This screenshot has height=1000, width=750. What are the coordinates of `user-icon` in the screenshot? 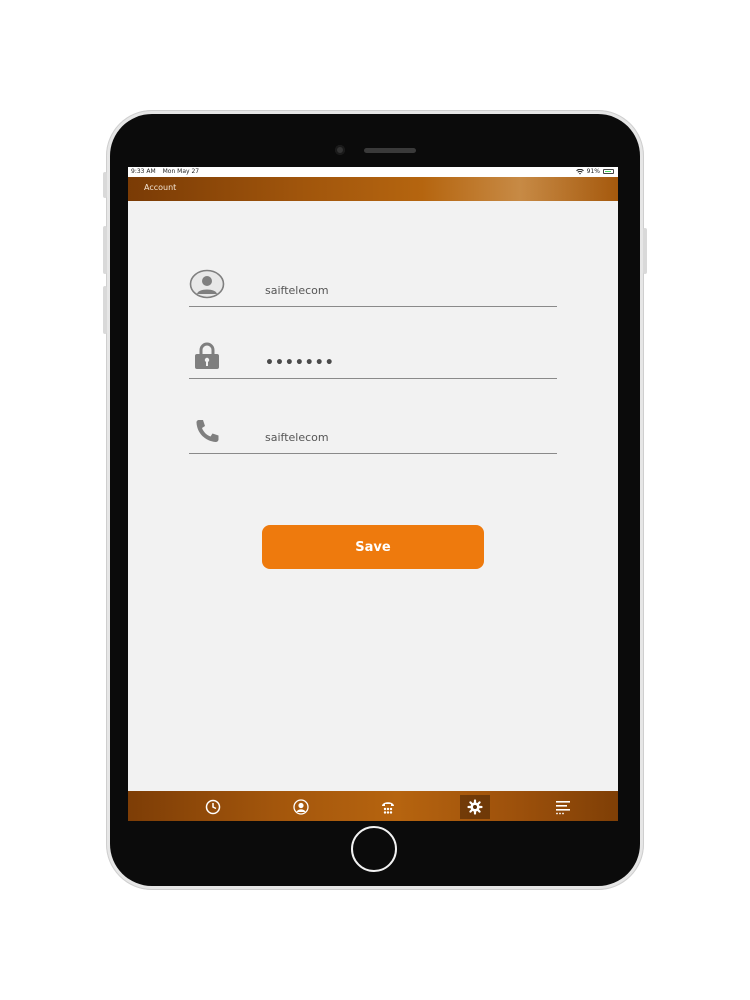 It's located at (207, 284).